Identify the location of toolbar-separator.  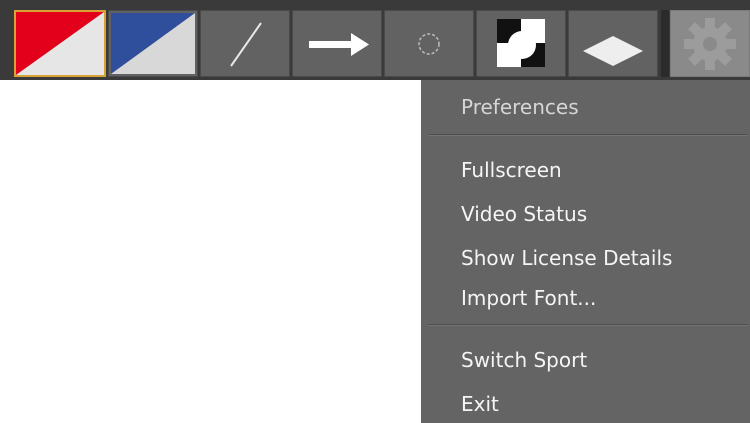
(665, 43).